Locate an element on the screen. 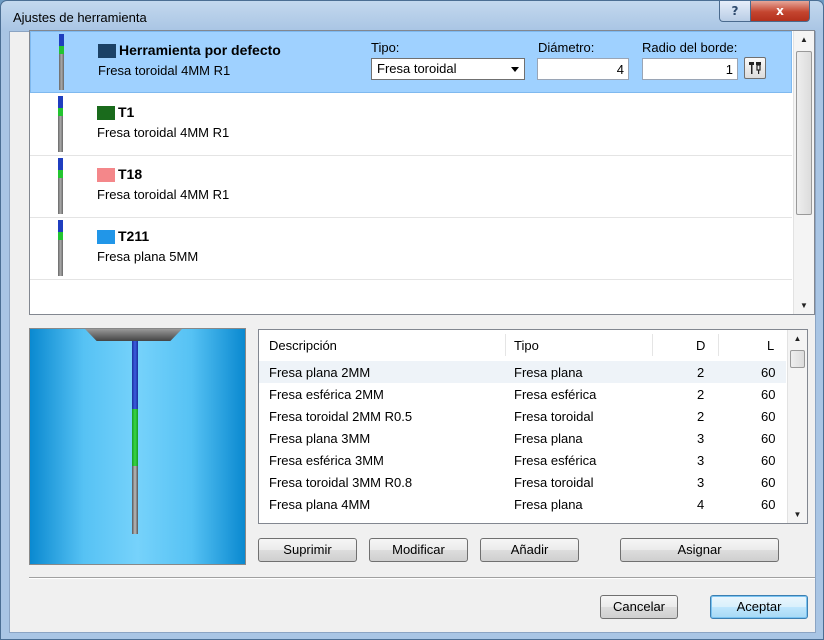 The image size is (824, 640). table-row: Fresa plana 3MM Fresa plana 3 60 is located at coordinates (522, 438).